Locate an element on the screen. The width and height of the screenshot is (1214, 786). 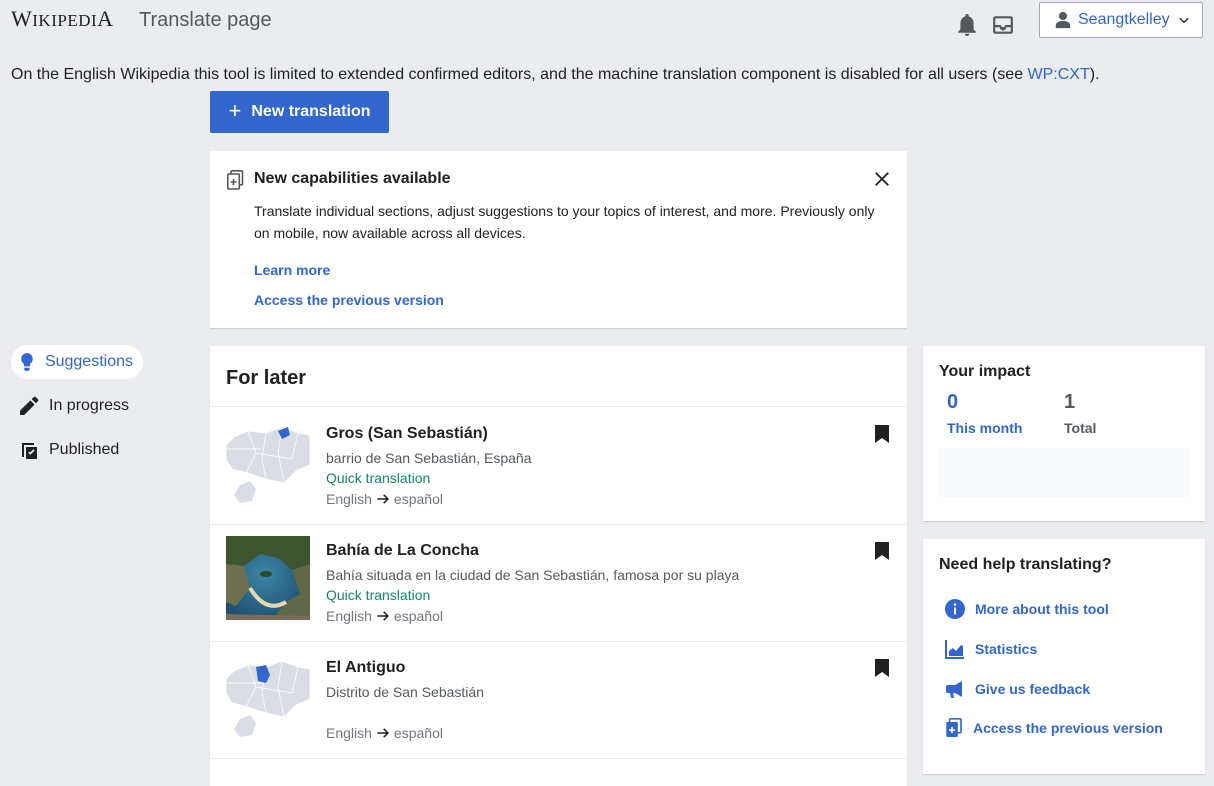
impact-chart-area is located at coordinates (1064, 472).